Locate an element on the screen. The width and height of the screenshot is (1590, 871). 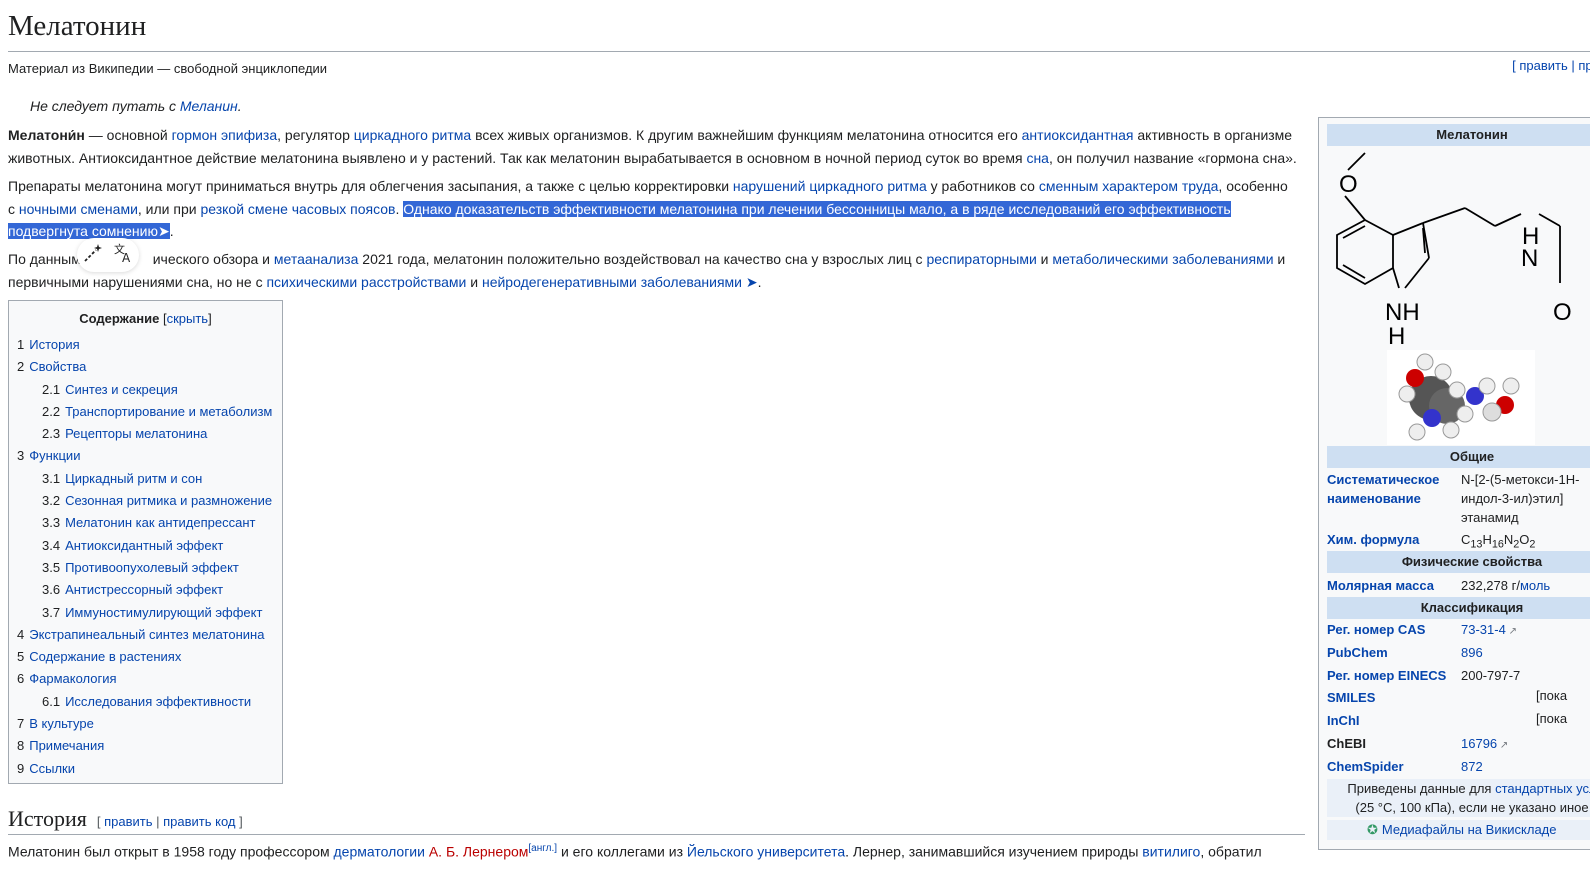
chebi-link: 16796 is located at coordinates (1479, 743).